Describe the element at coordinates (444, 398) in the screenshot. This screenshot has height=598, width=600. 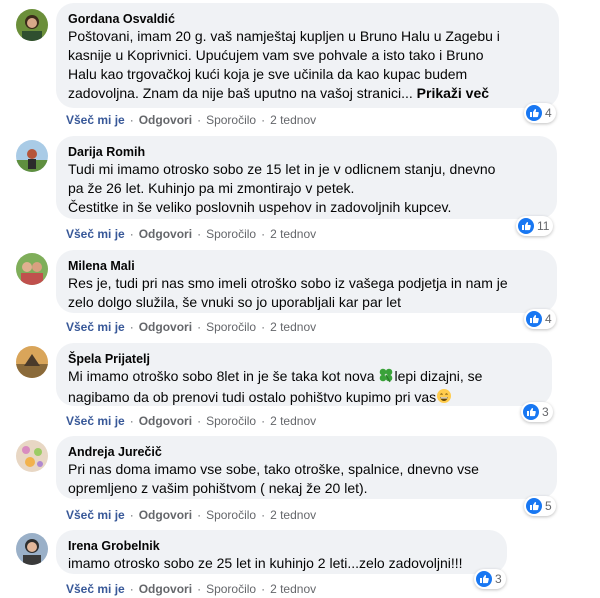
I see `grinning-face-icon` at that location.